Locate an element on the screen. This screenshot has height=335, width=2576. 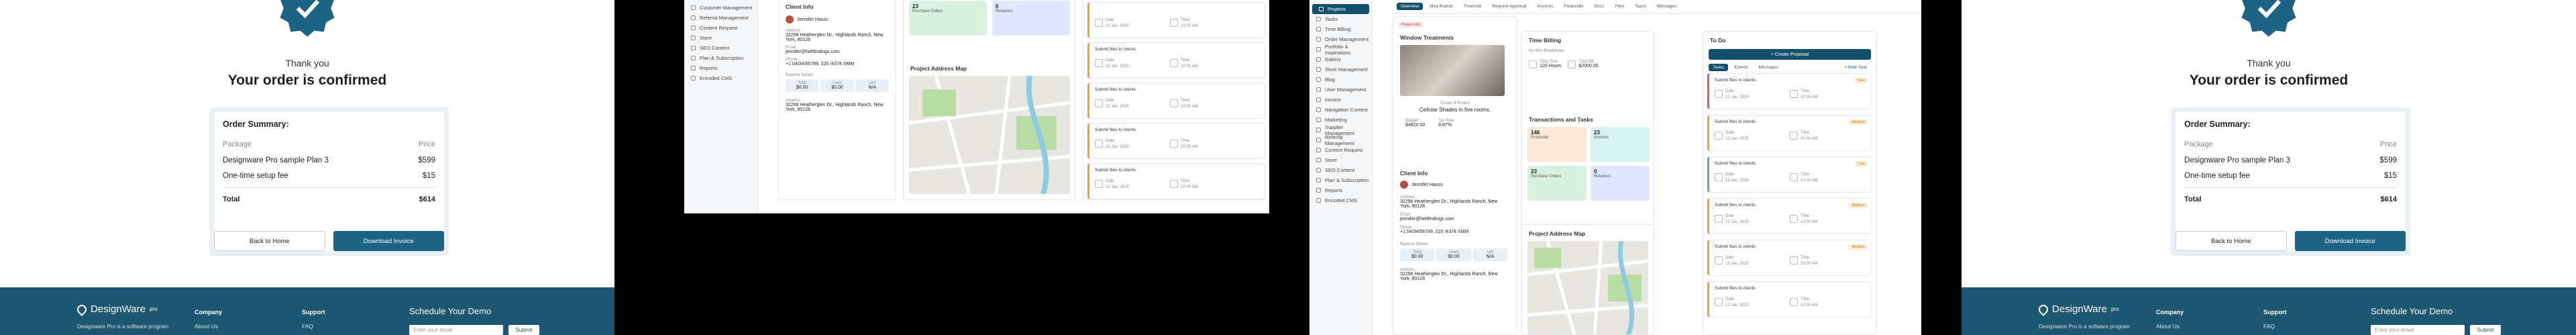
sidebar-item: User Management is located at coordinates (1340, 90).